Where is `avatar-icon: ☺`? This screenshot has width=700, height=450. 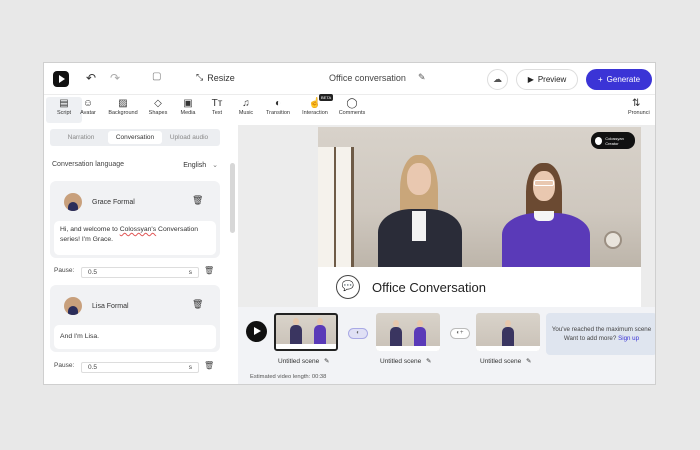
avatar-icon: ☺ is located at coordinates (88, 103).